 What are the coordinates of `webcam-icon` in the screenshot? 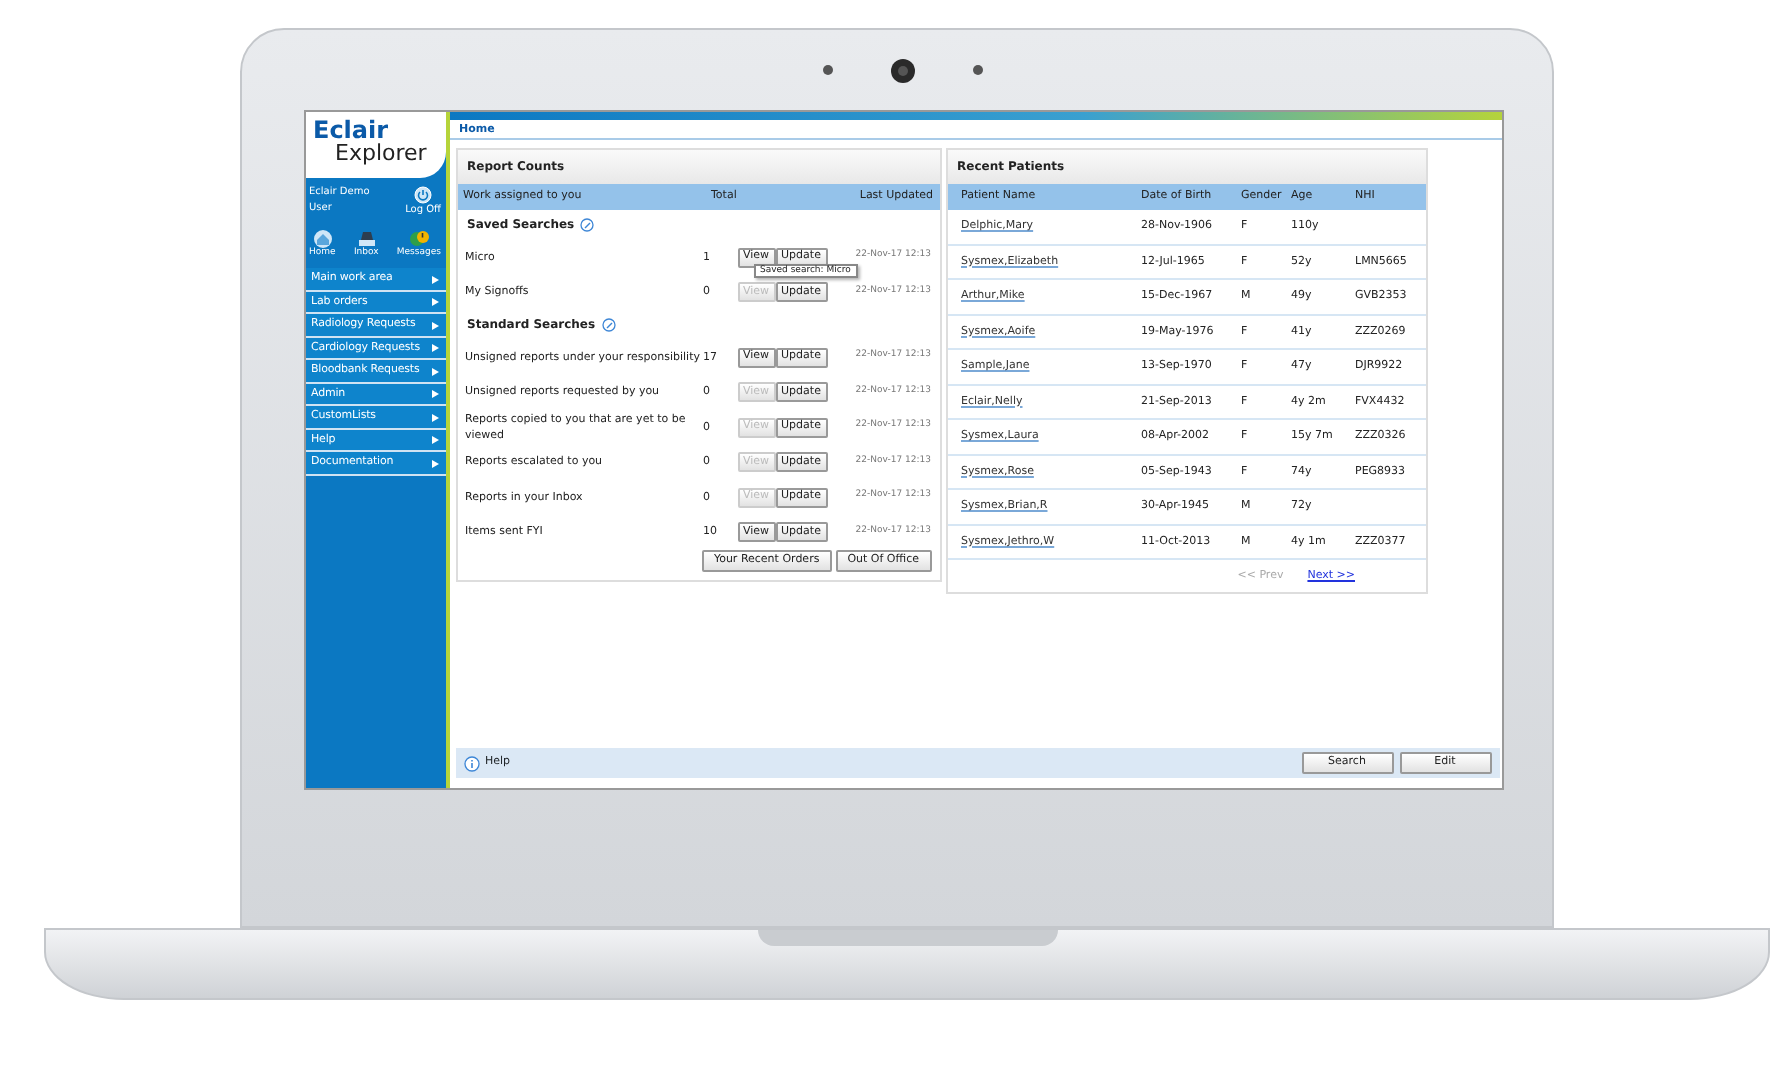 It's located at (902, 70).